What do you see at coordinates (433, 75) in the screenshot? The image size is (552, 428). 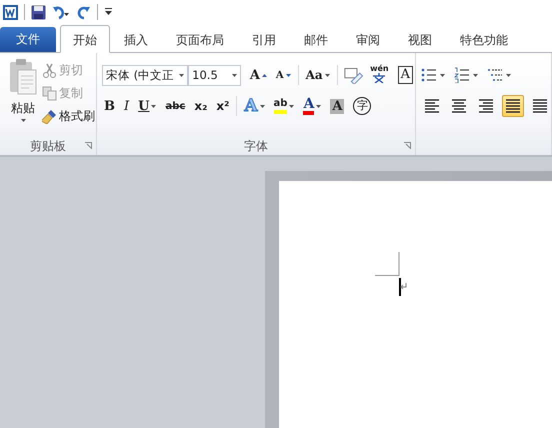 I see `bullet-list-button` at bounding box center [433, 75].